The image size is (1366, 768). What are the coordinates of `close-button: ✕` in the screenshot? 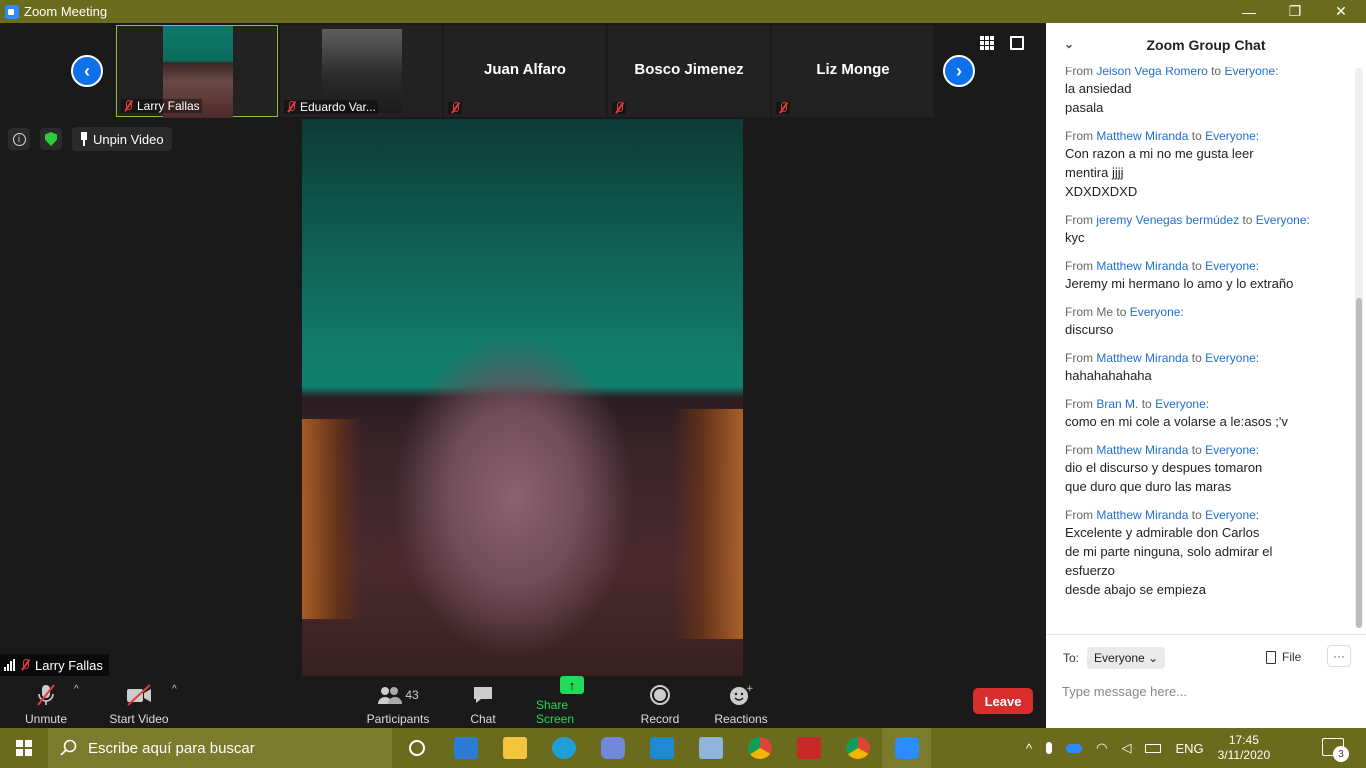 It's located at (1341, 11).